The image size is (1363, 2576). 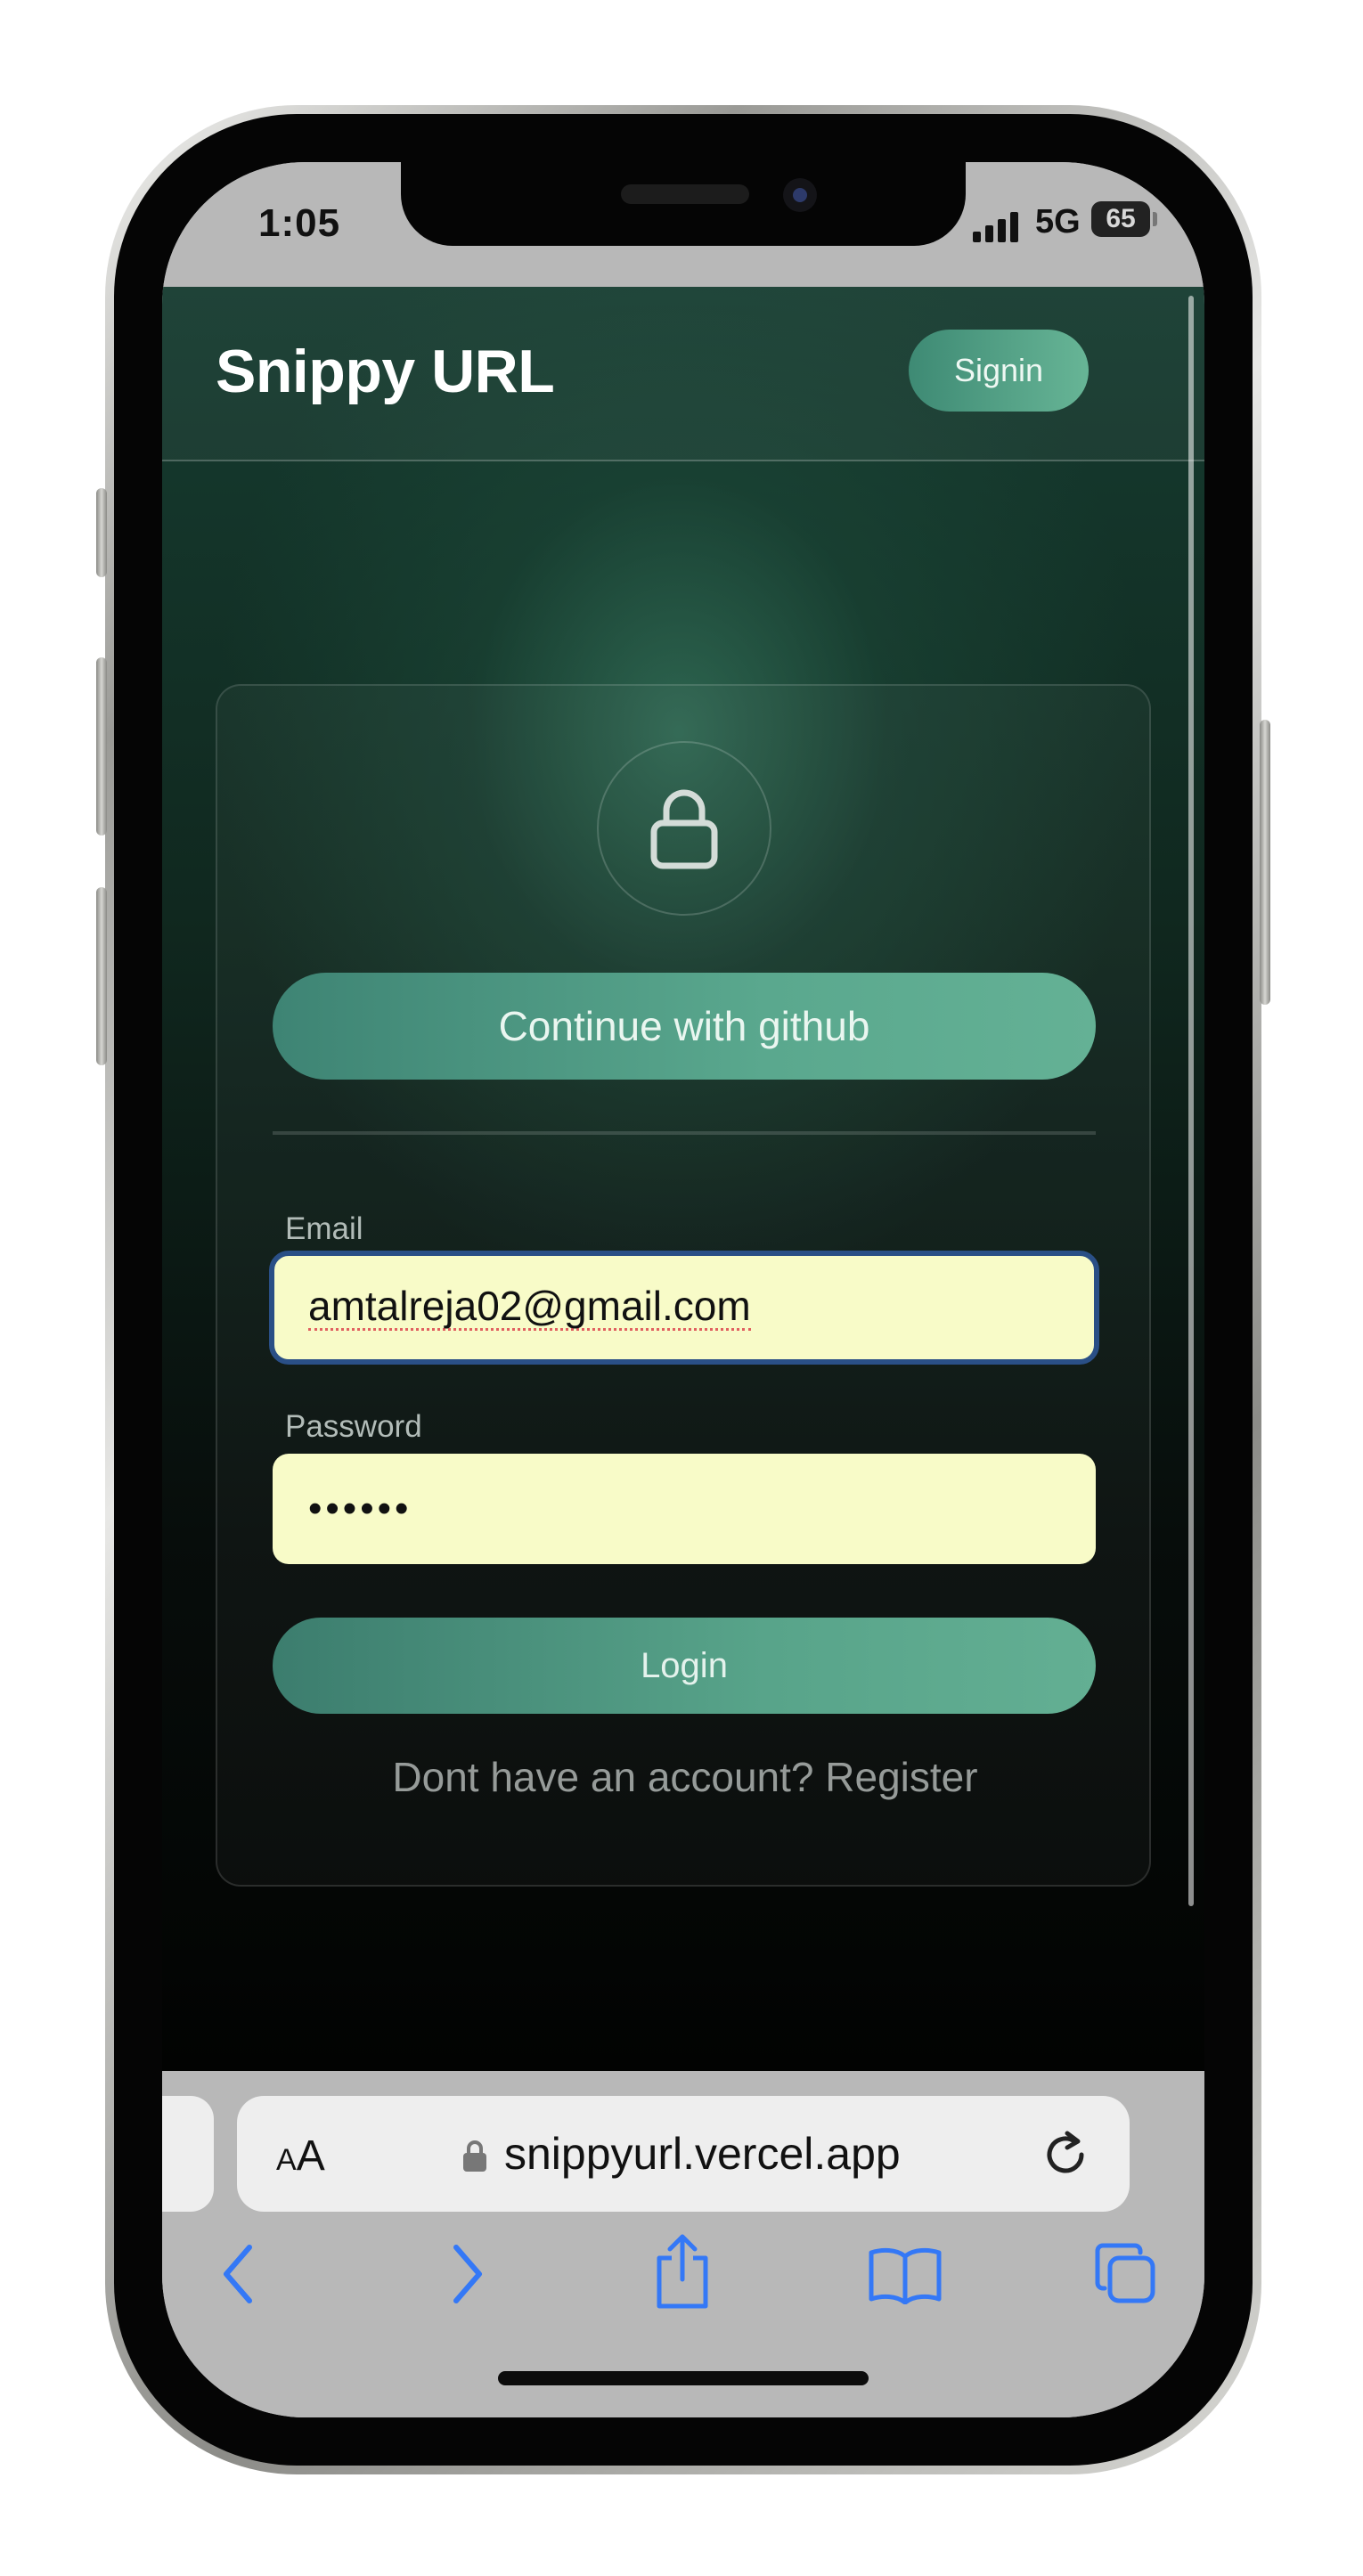 I want to click on email-field: amtalreja02@gmail.com, so click(x=684, y=1308).